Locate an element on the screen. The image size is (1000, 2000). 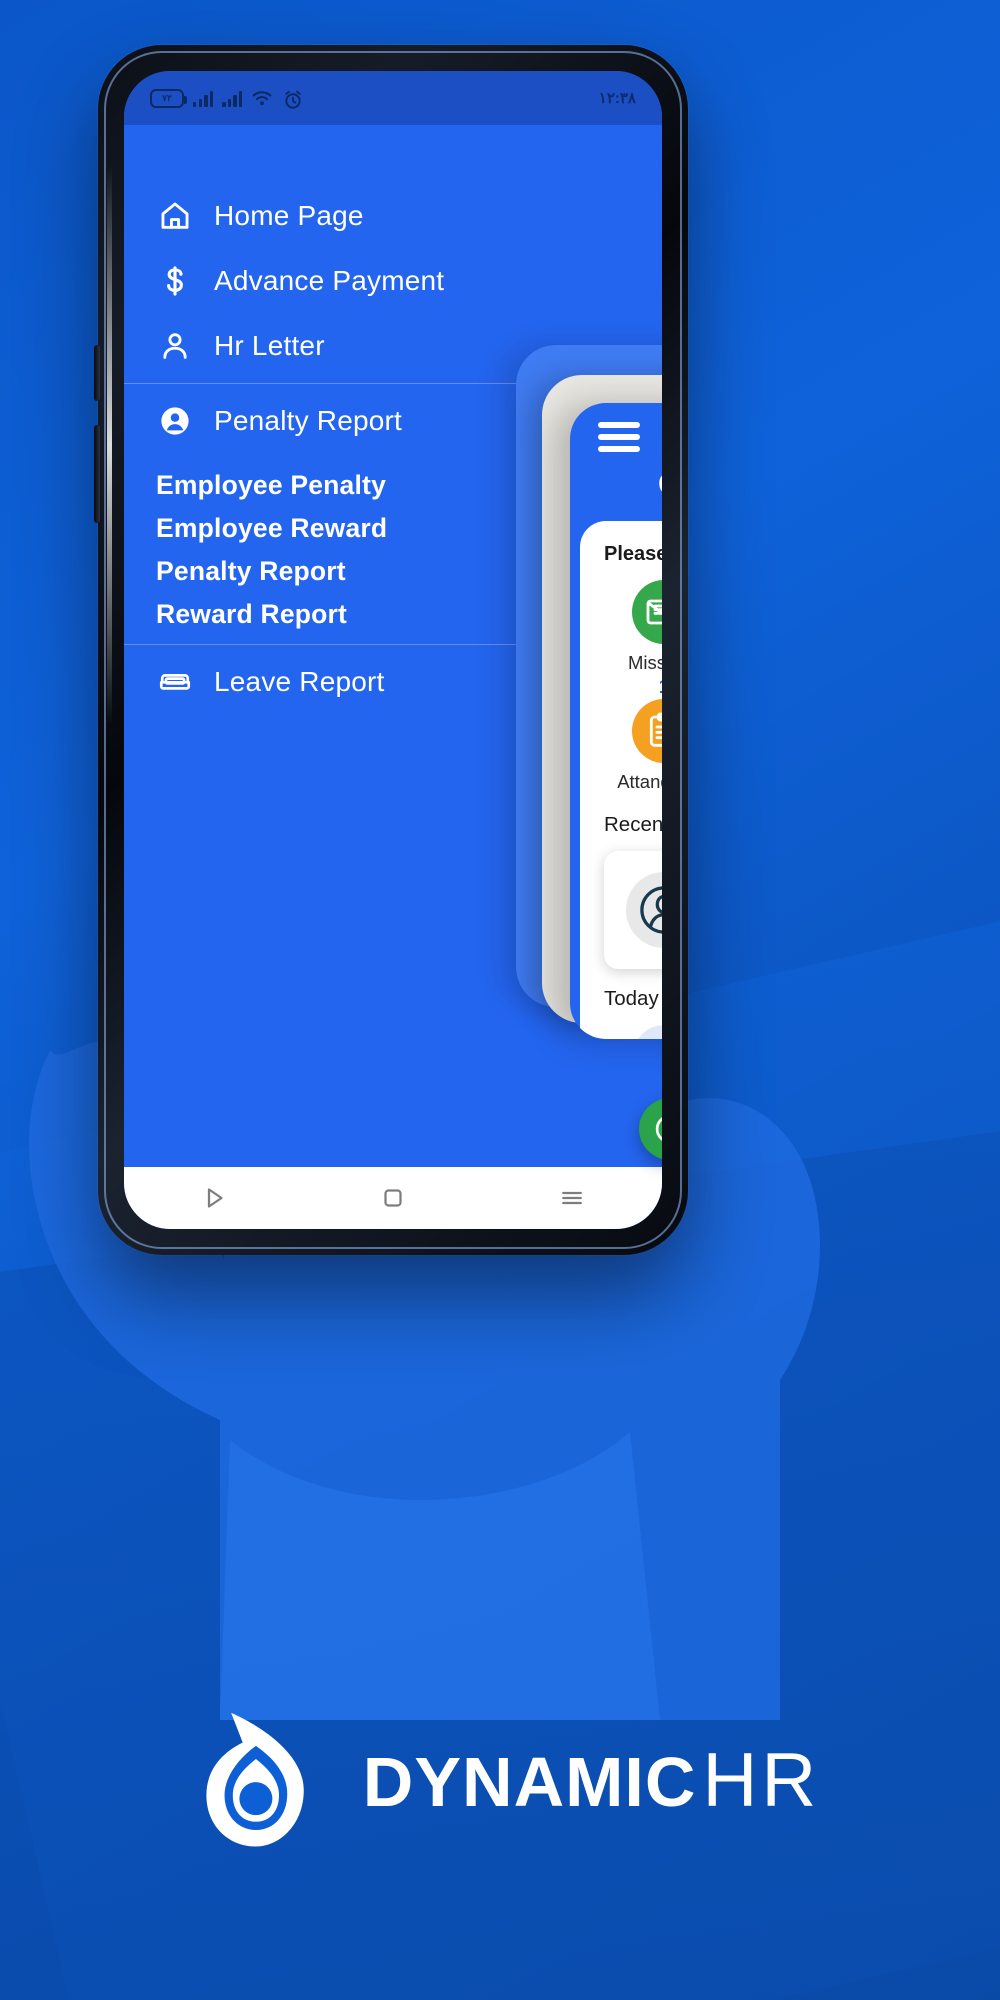
attendance-value: 0 is located at coordinates (647, 1032).